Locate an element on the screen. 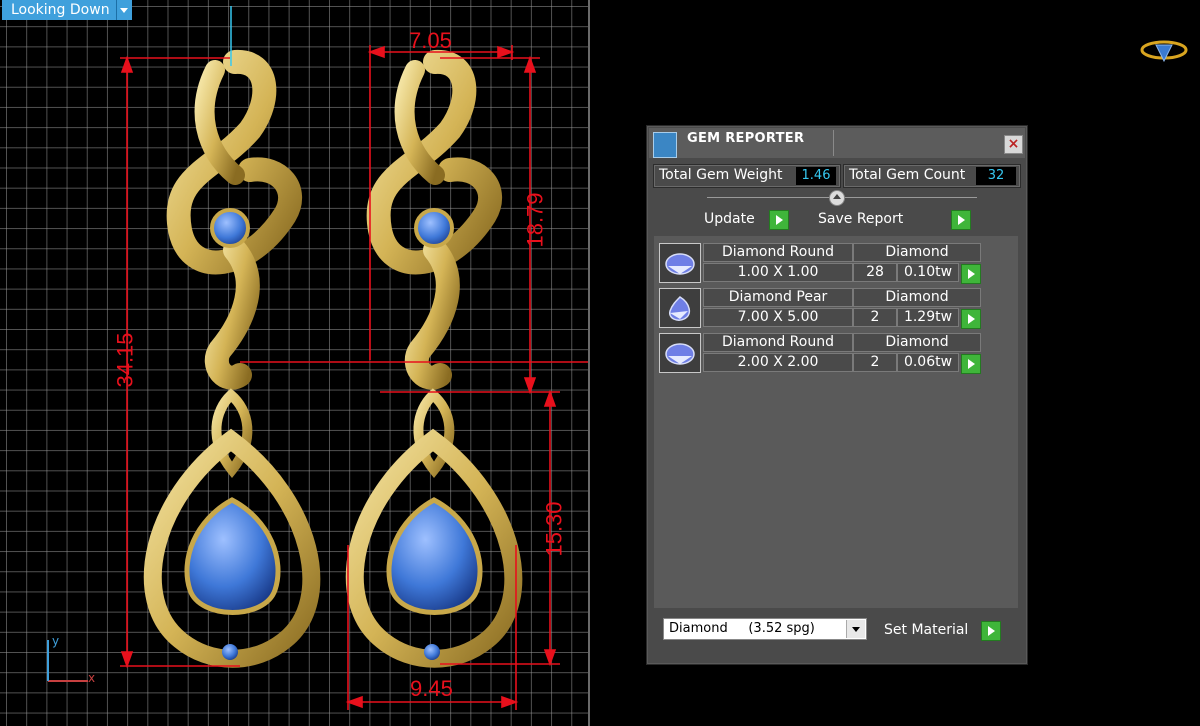 The width and height of the screenshot is (1200, 726). set-material-label: Set Material is located at coordinates (926, 630).